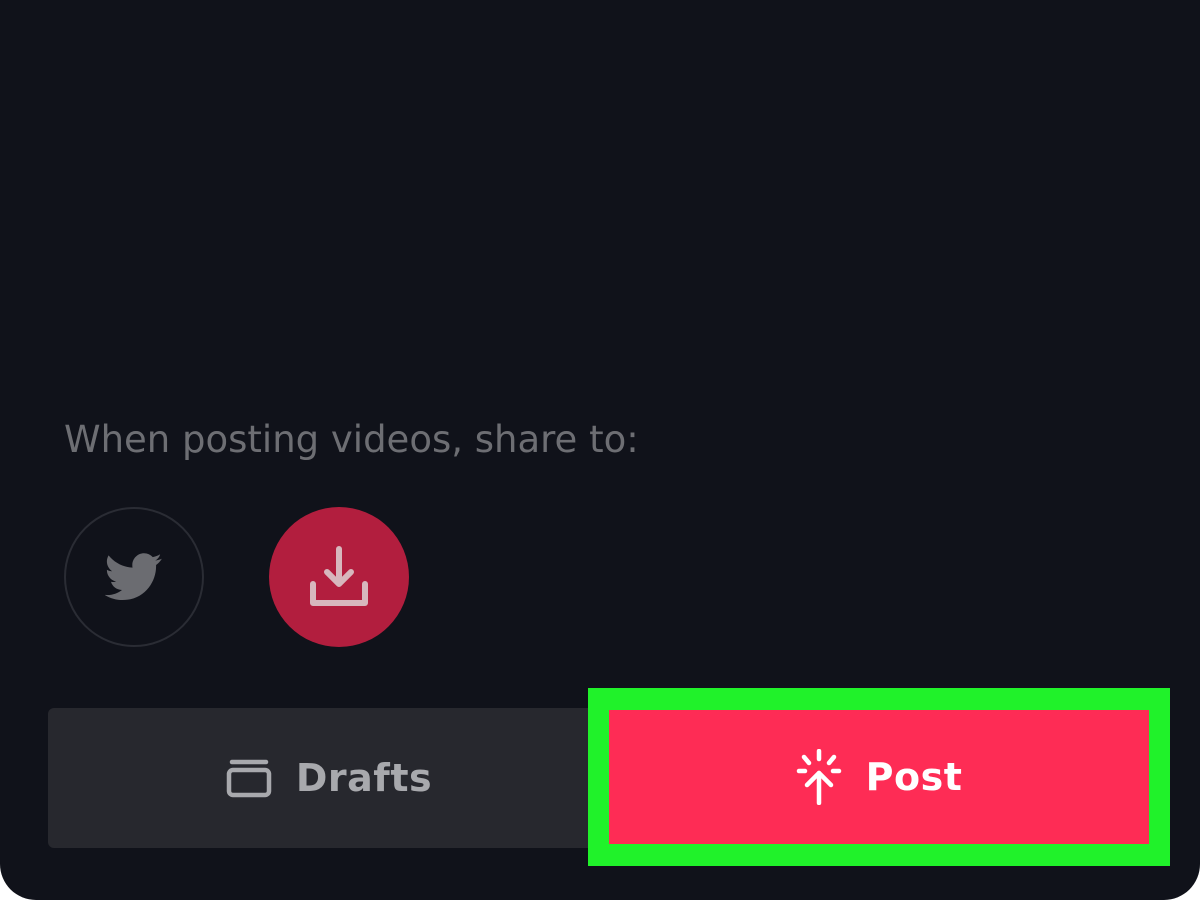  What do you see at coordinates (351, 439) in the screenshot?
I see `share-to-label: When posting videos, share to:` at bounding box center [351, 439].